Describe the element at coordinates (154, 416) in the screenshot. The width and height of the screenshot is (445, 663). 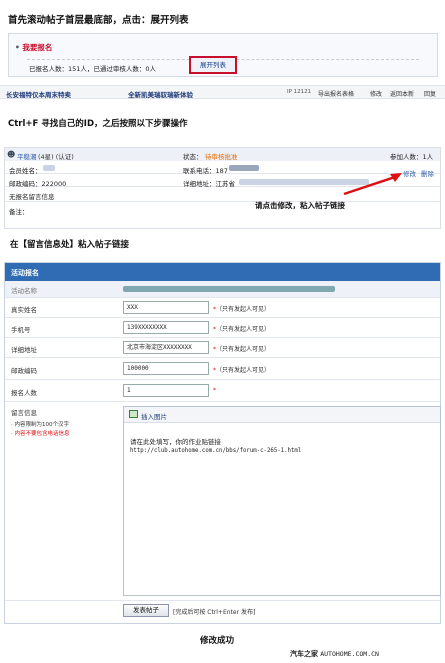
I see `insert-image-button: 插入图片` at that location.